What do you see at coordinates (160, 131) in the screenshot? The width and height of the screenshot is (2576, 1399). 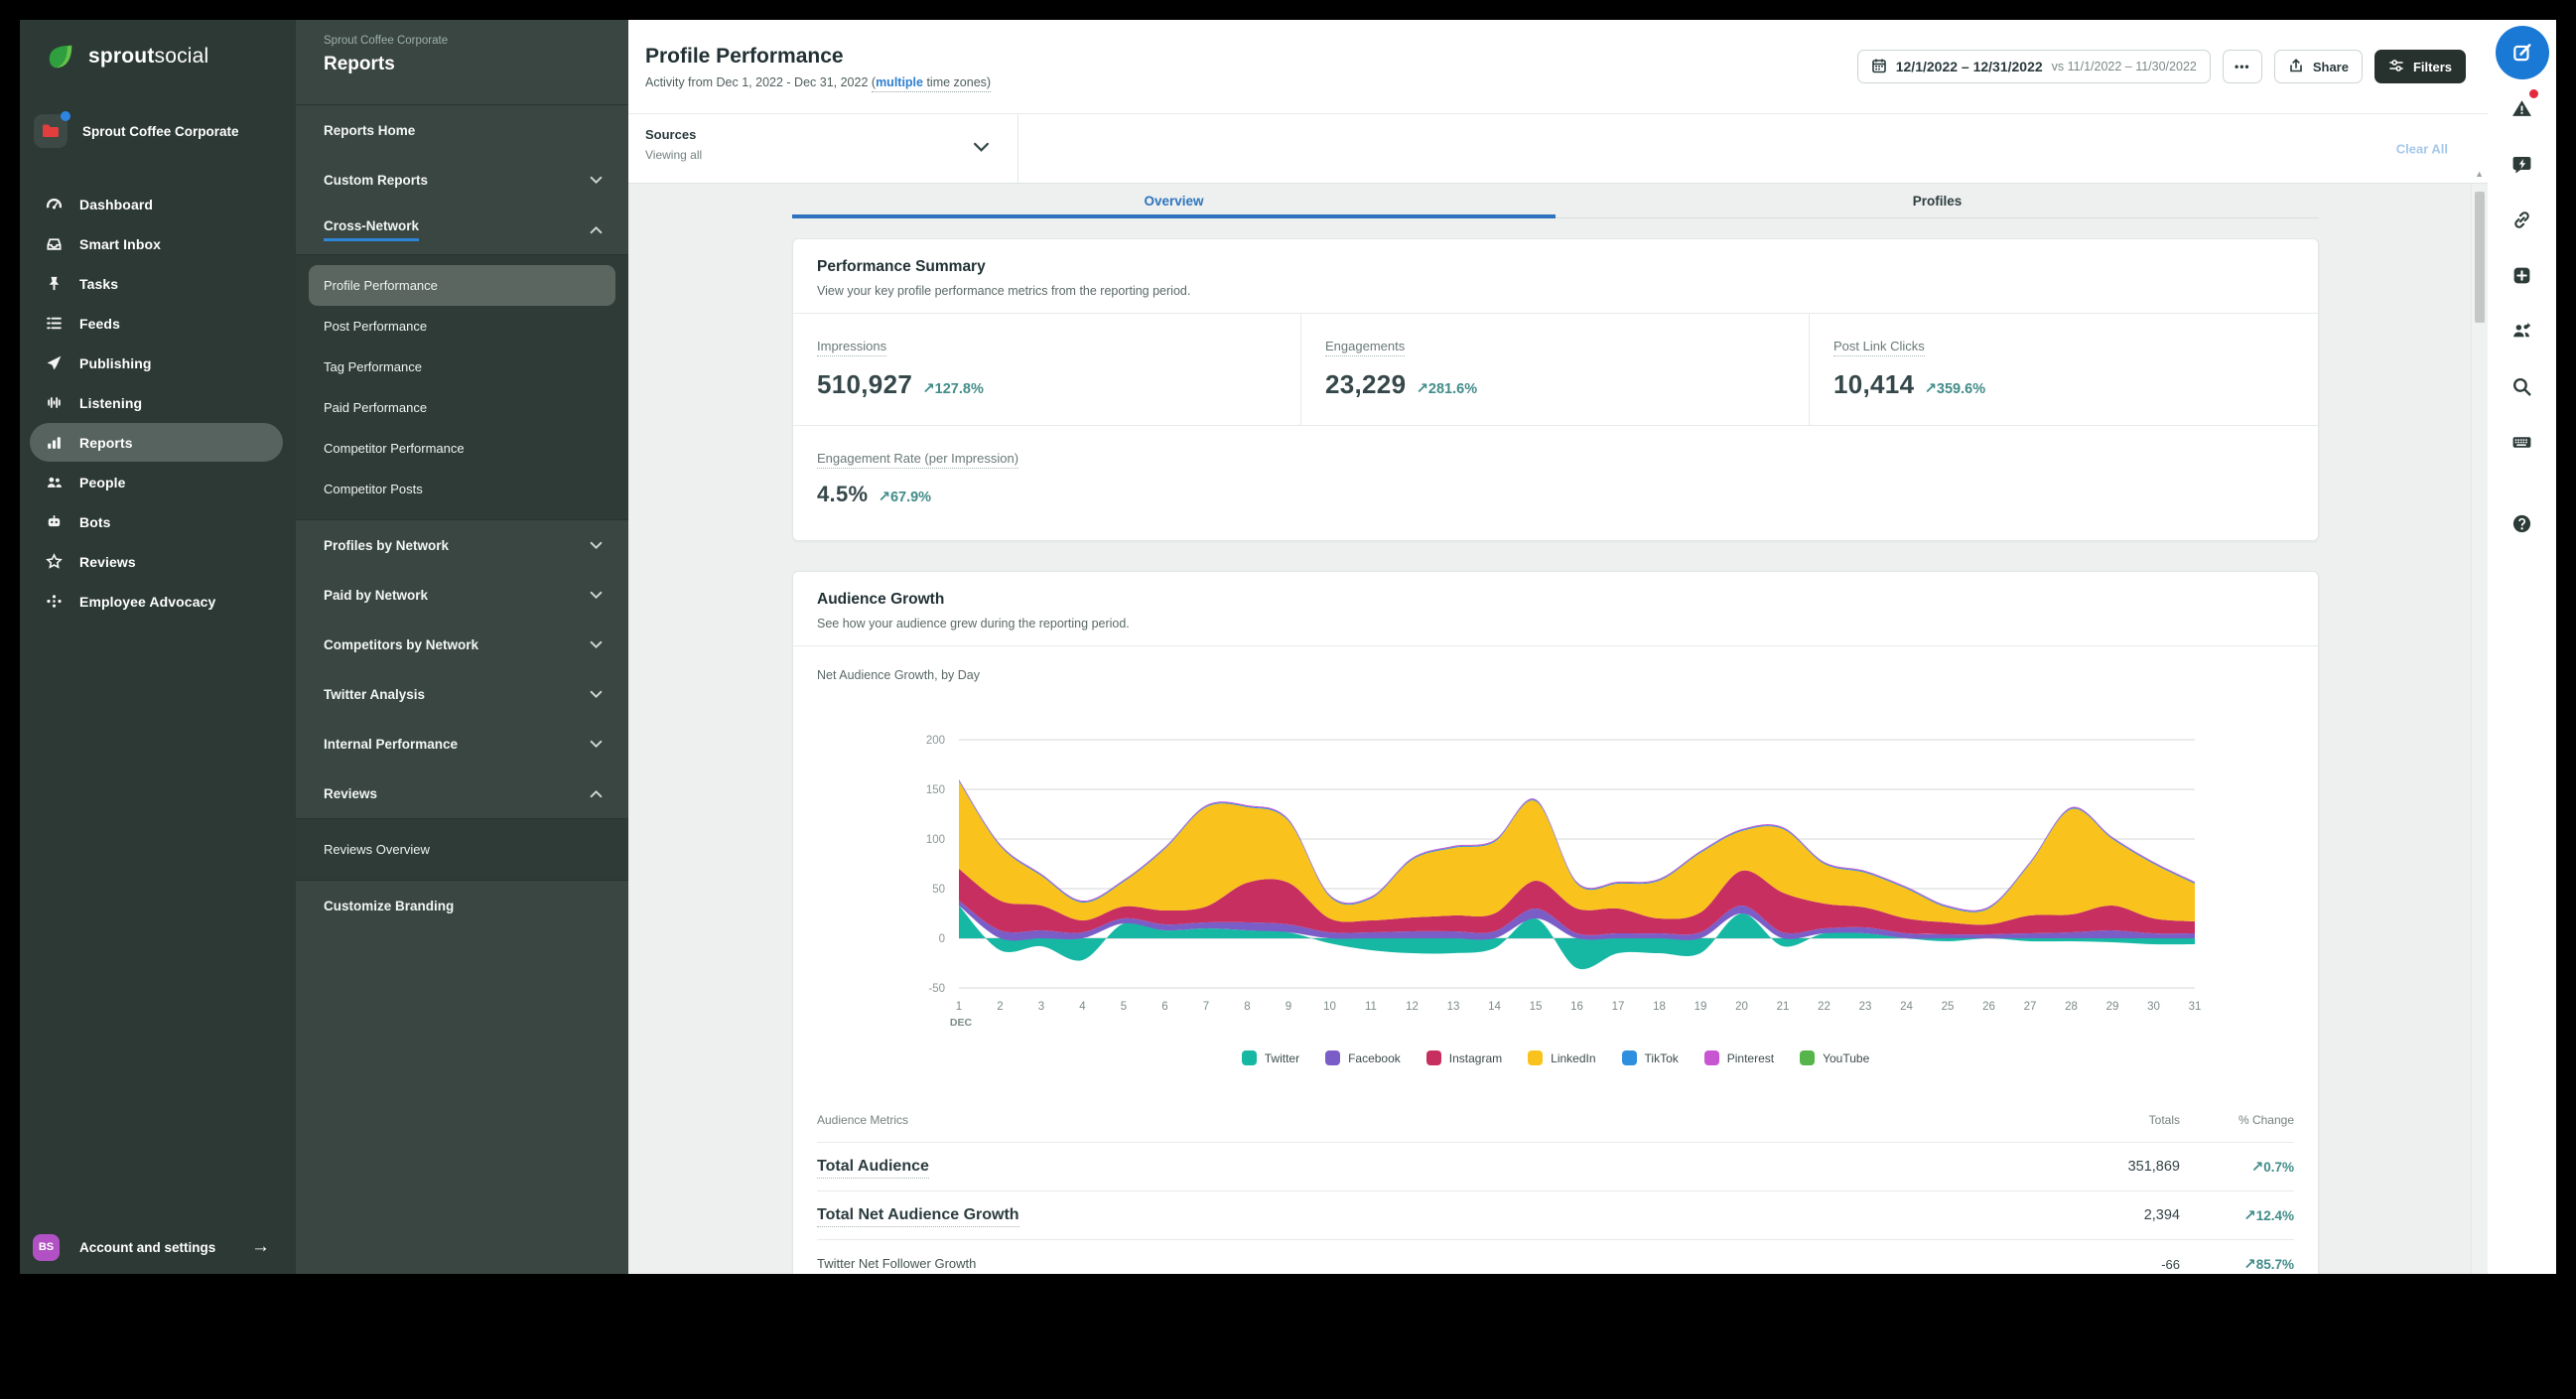 I see `account-group-name: Sprout Coffee Corporate` at bounding box center [160, 131].